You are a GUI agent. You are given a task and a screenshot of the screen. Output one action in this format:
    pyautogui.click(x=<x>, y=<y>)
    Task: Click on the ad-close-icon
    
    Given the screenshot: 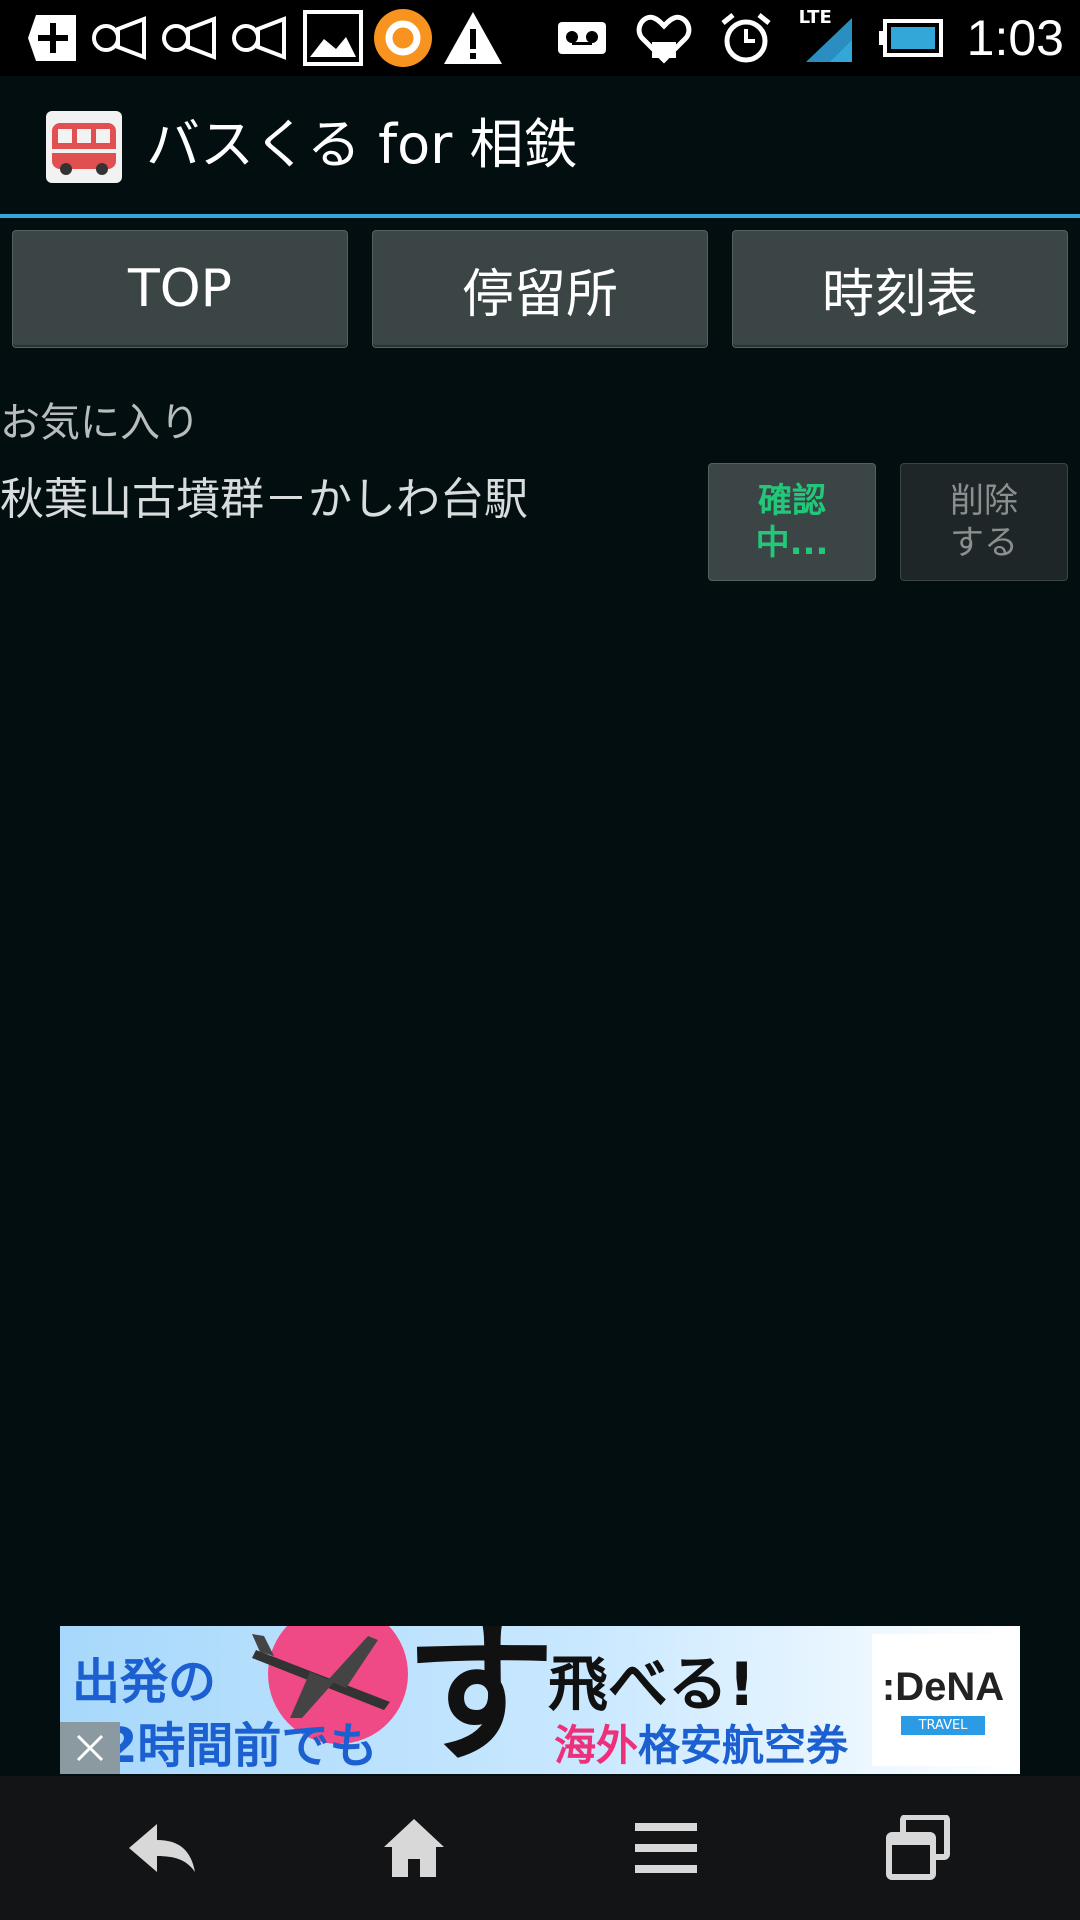 What is the action you would take?
    pyautogui.click(x=90, y=1748)
    